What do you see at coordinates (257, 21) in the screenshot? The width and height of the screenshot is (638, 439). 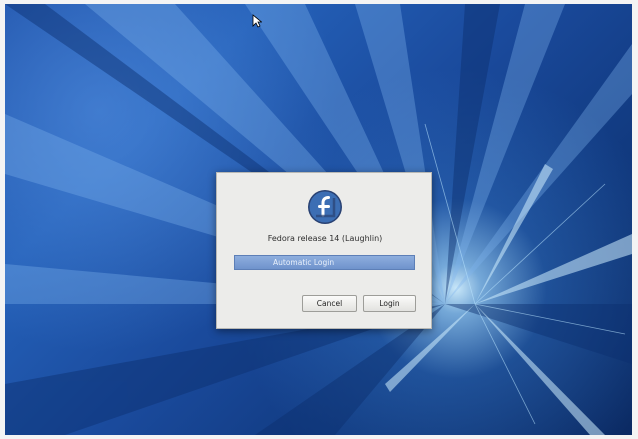 I see `mouse-pointer-icon` at bounding box center [257, 21].